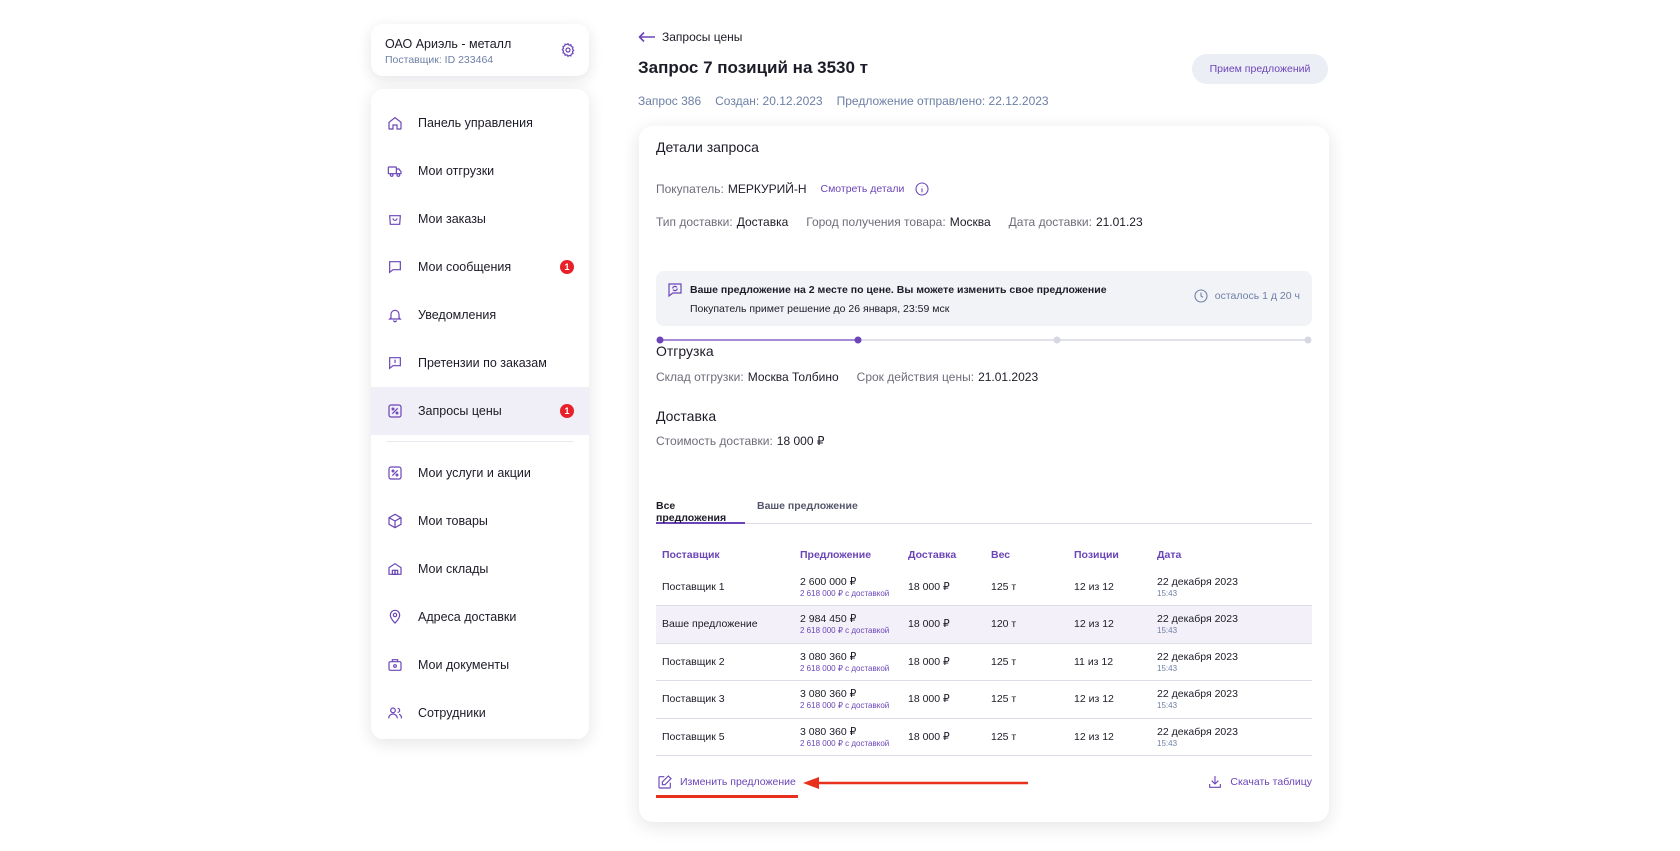  I want to click on messages-badge: 1, so click(567, 267).